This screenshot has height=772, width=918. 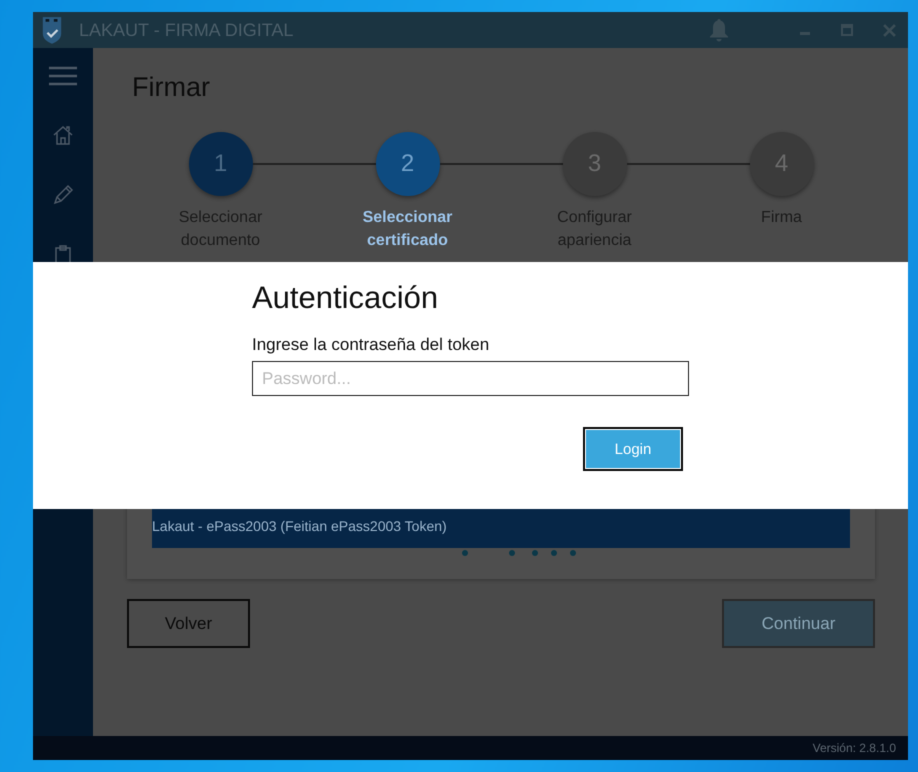 I want to click on version-text: Versión: 2.8.1.0, so click(x=854, y=748).